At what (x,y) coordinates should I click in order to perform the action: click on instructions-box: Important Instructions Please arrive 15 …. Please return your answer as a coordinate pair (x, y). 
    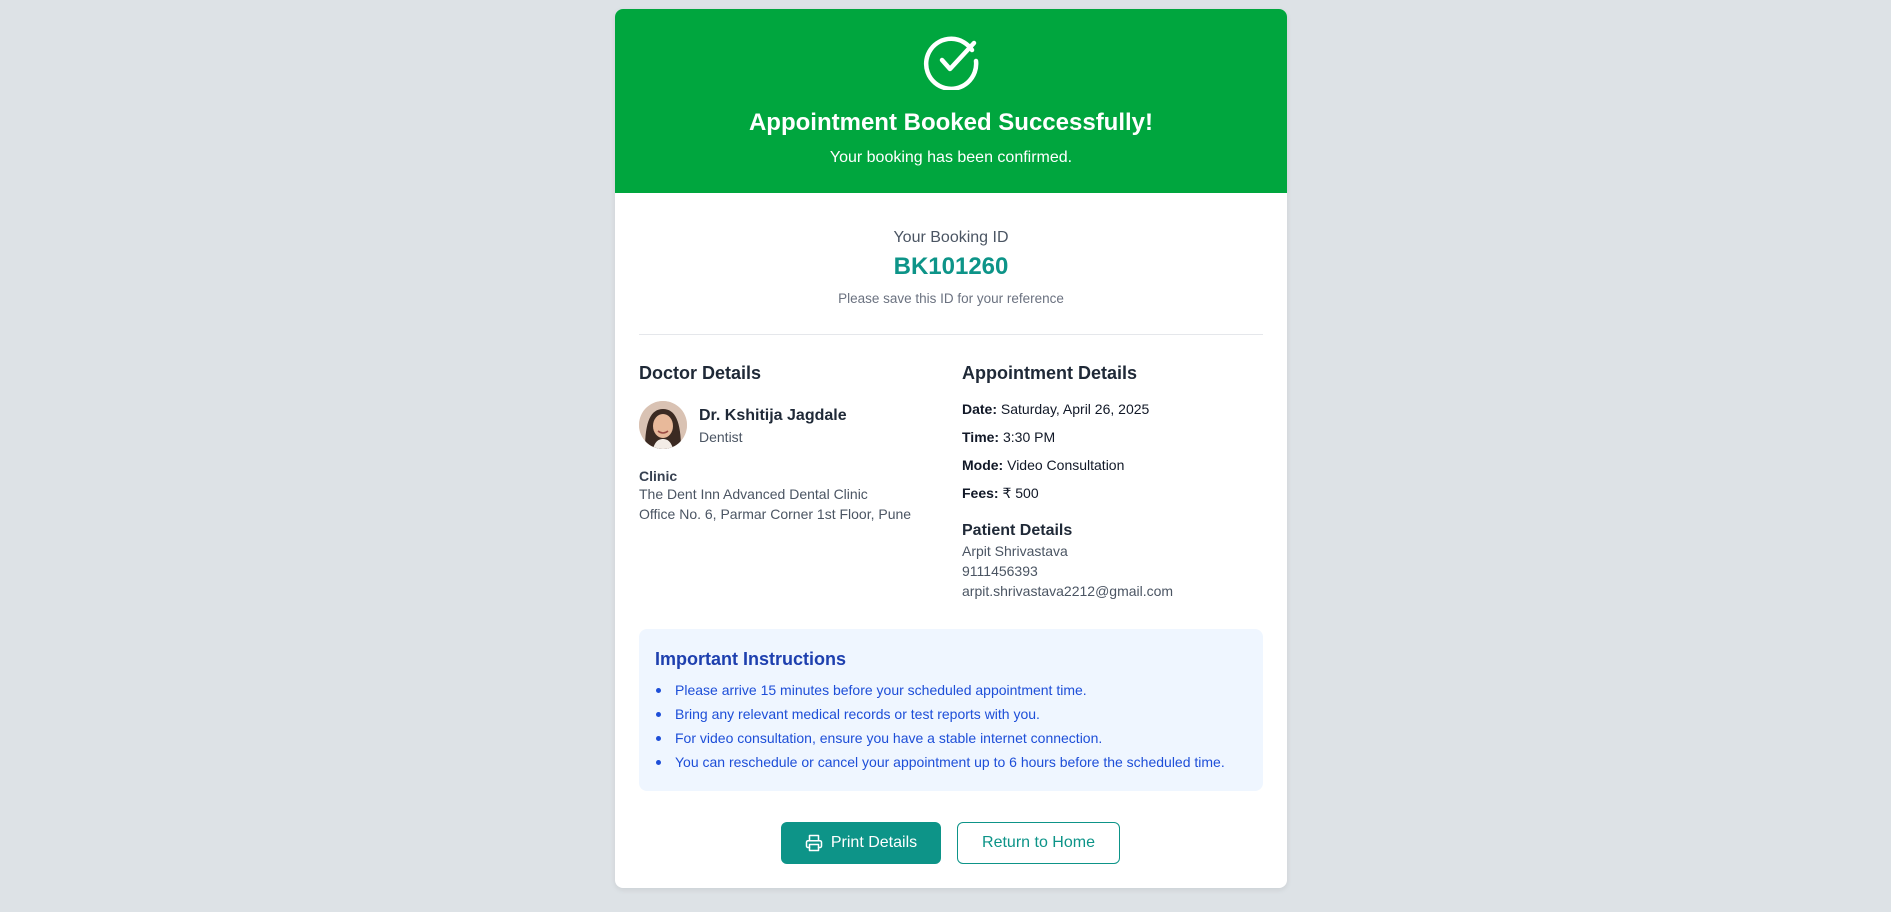
    Looking at the image, I should click on (951, 710).